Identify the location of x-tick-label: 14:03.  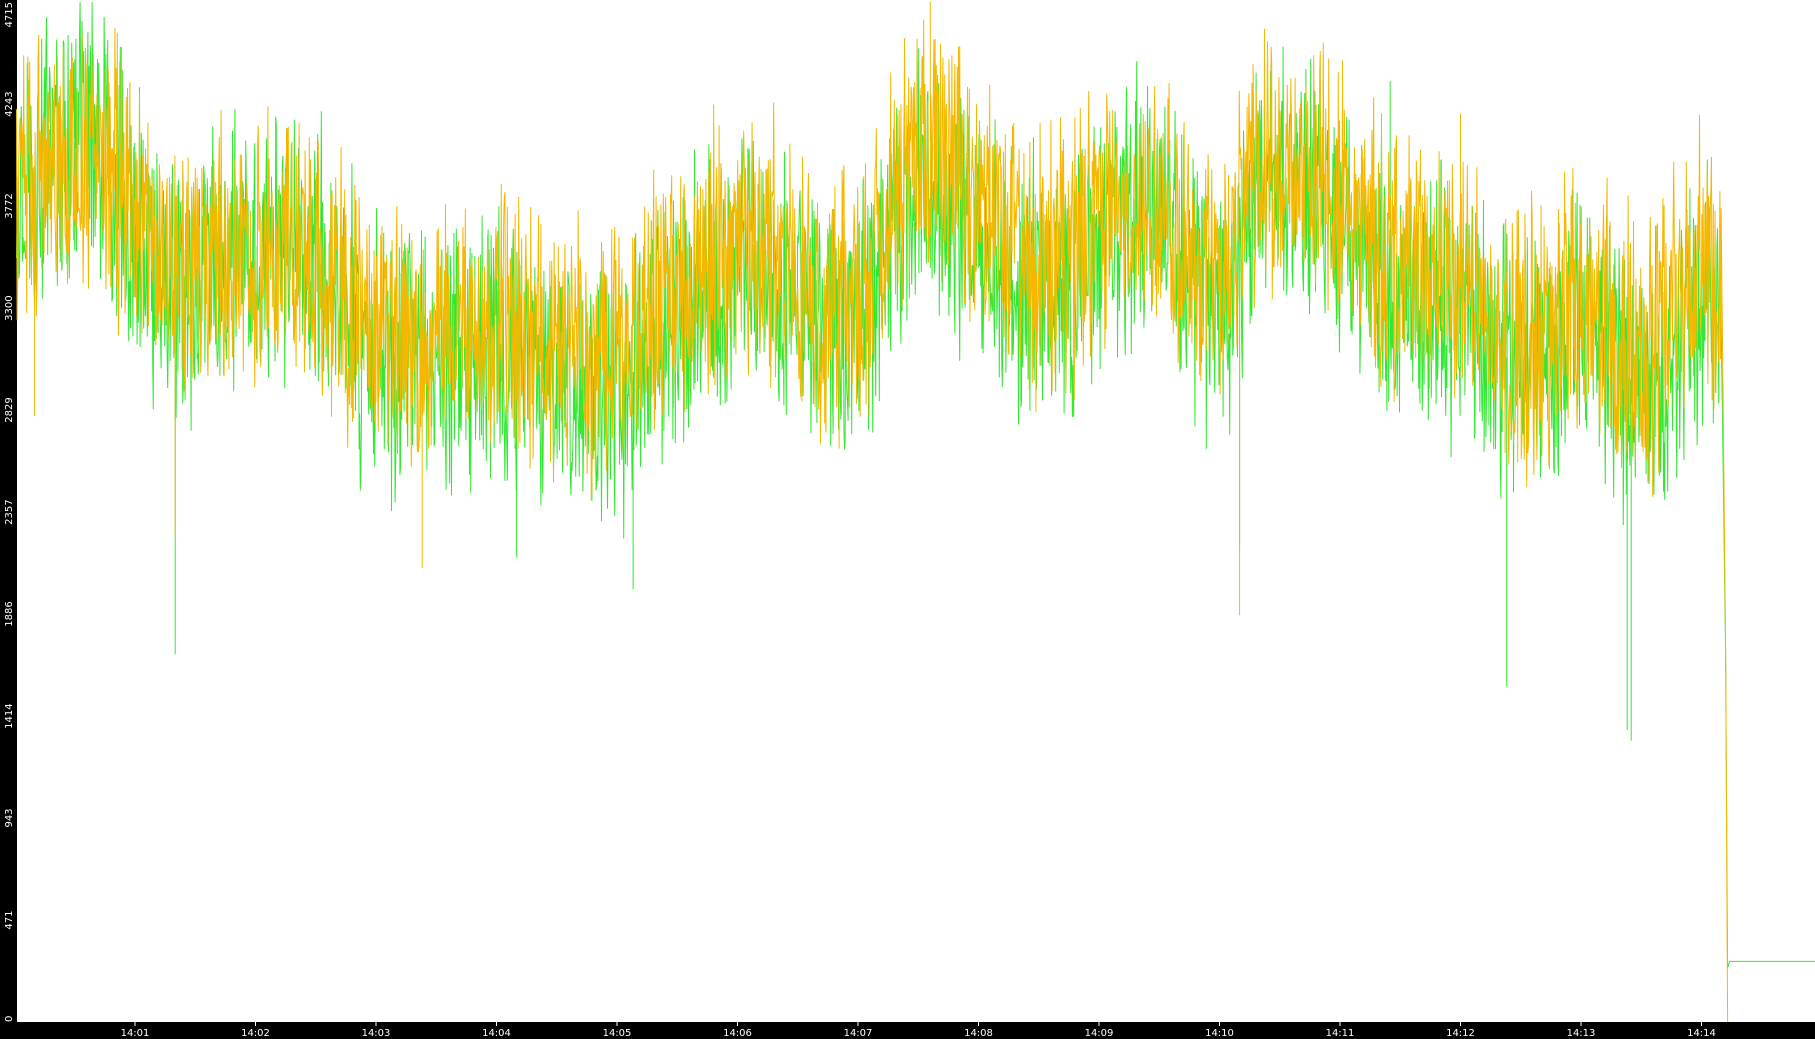
(376, 1033).